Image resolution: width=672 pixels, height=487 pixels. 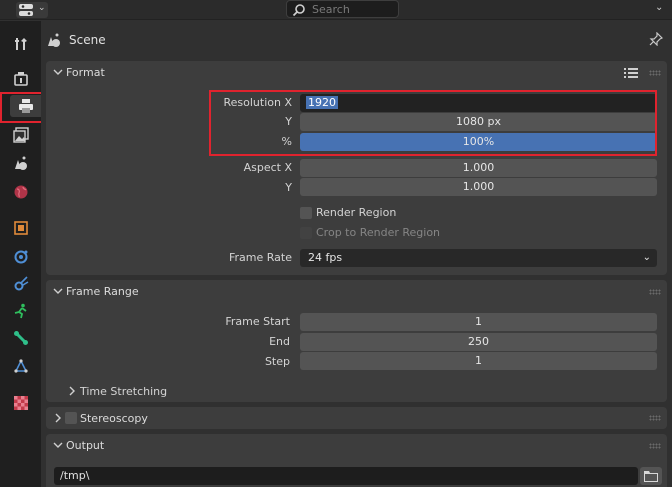 I want to click on frame-rate-dropdown: 24 fps ⌄, so click(x=478, y=258).